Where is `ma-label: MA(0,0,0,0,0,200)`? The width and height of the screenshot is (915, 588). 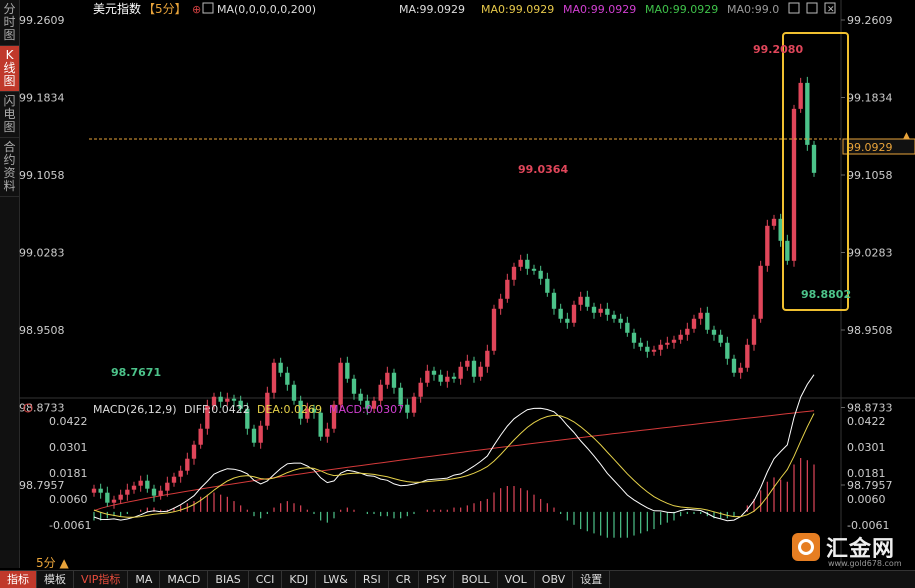 ma-label: MA(0,0,0,0,0,200) is located at coordinates (266, 9).